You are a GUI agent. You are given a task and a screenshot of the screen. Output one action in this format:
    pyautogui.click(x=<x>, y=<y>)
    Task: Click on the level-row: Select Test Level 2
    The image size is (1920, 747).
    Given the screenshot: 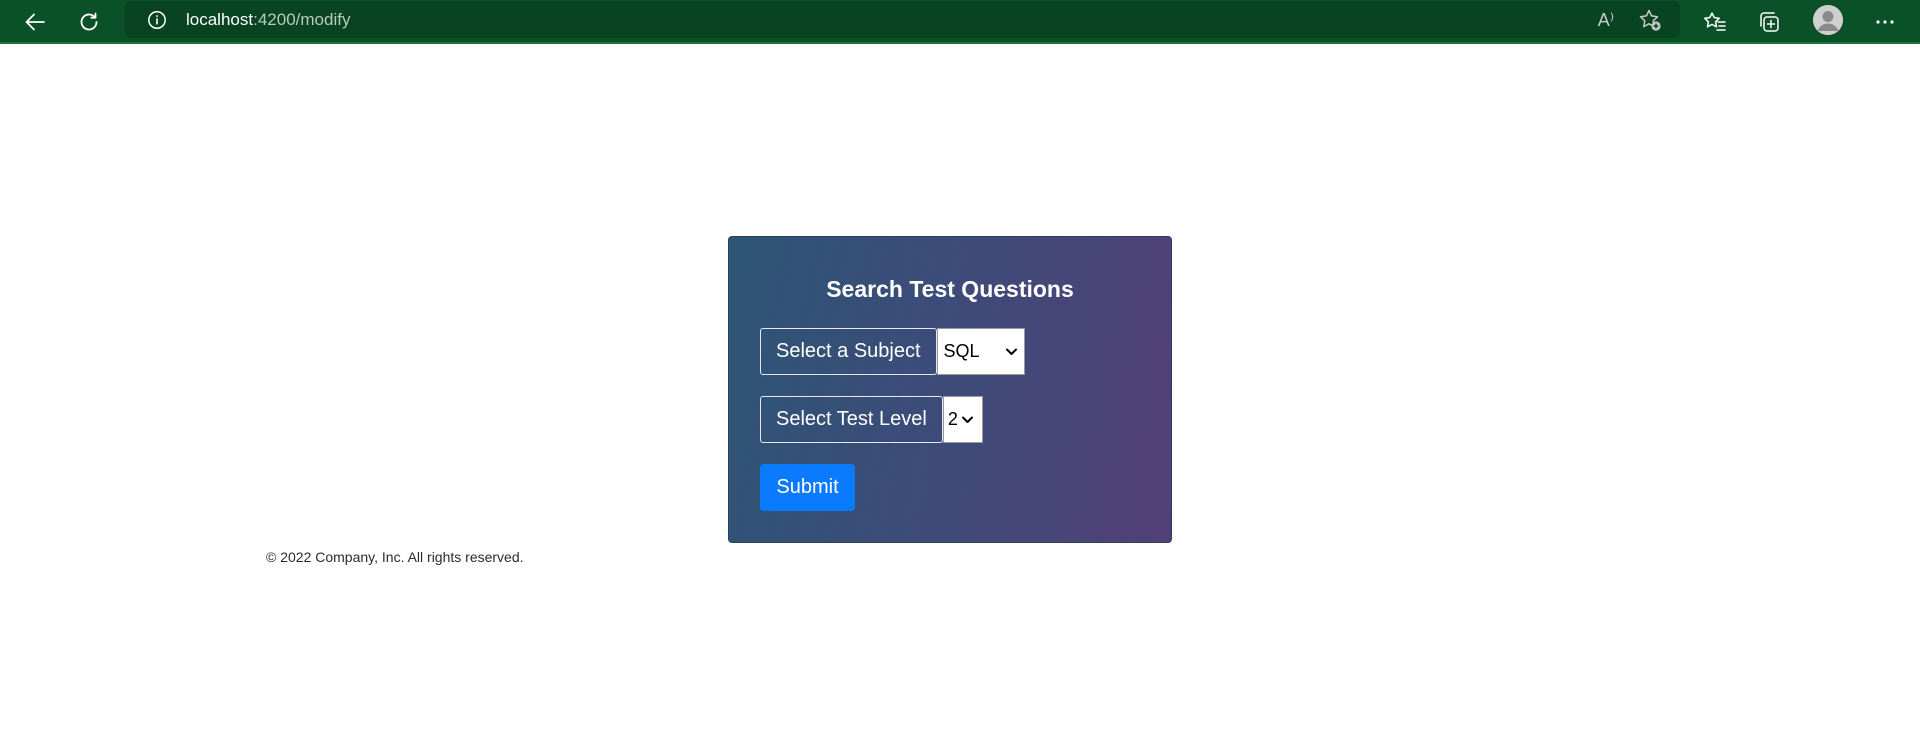 What is the action you would take?
    pyautogui.click(x=871, y=419)
    